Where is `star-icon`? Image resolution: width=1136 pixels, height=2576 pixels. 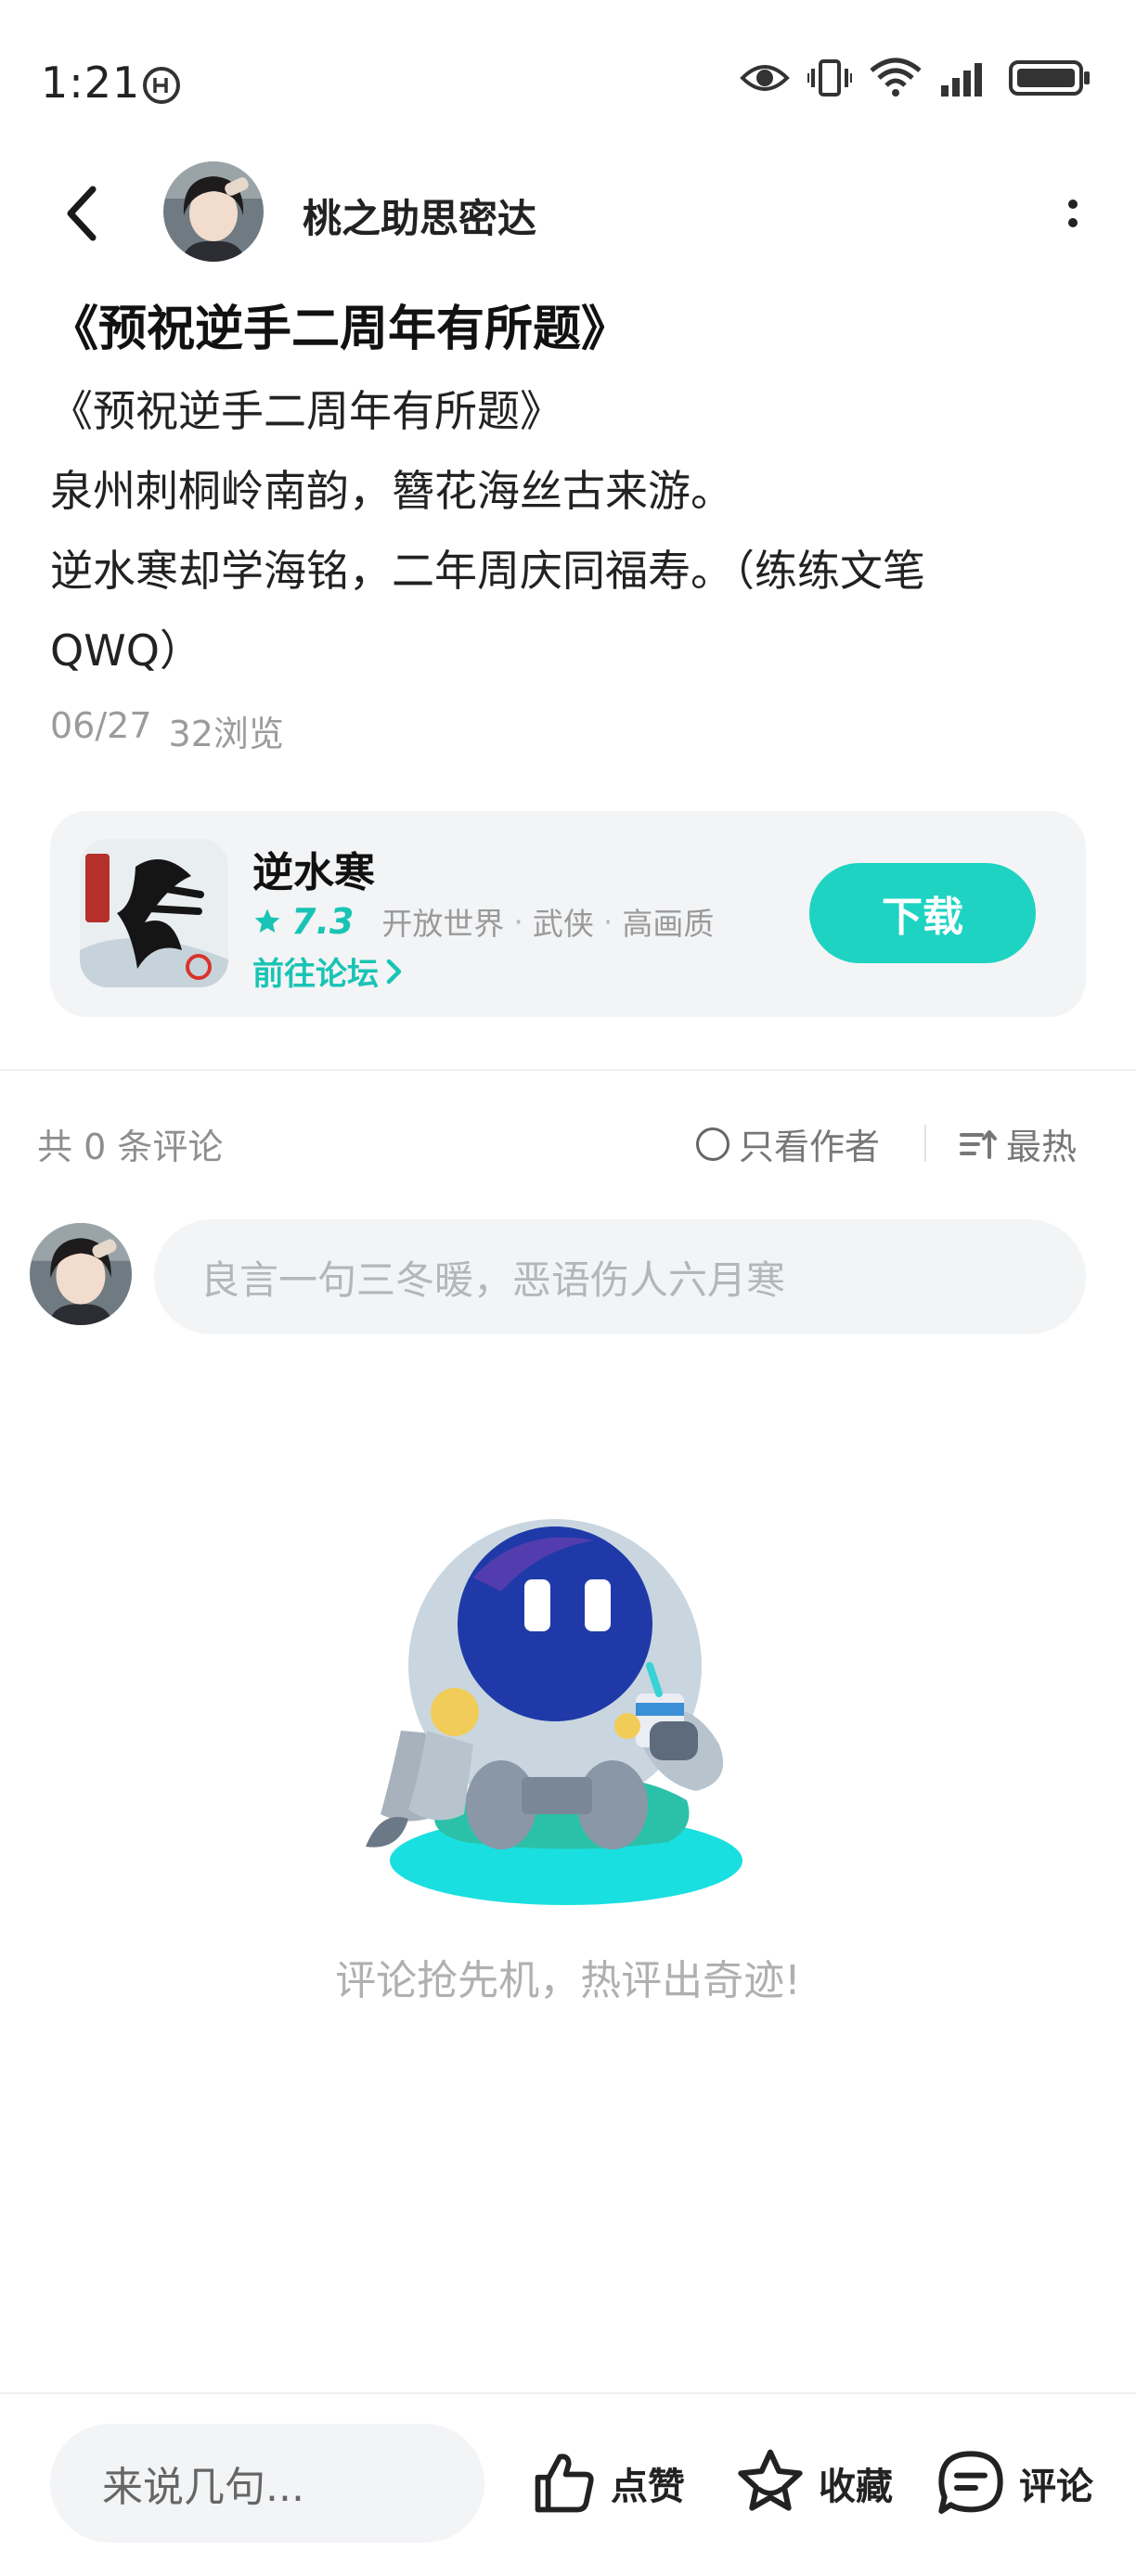 star-icon is located at coordinates (267, 920).